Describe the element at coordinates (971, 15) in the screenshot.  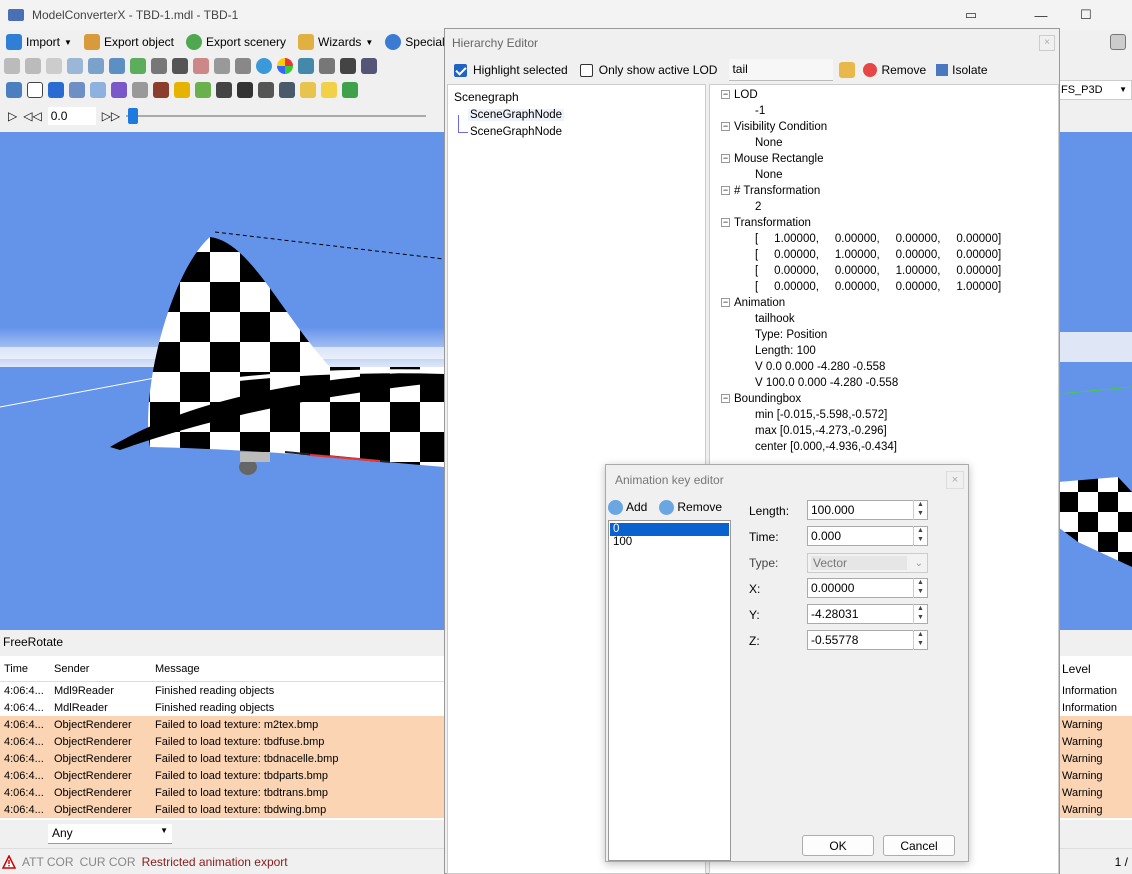
I see `restore-layout-icon: ▭` at that location.